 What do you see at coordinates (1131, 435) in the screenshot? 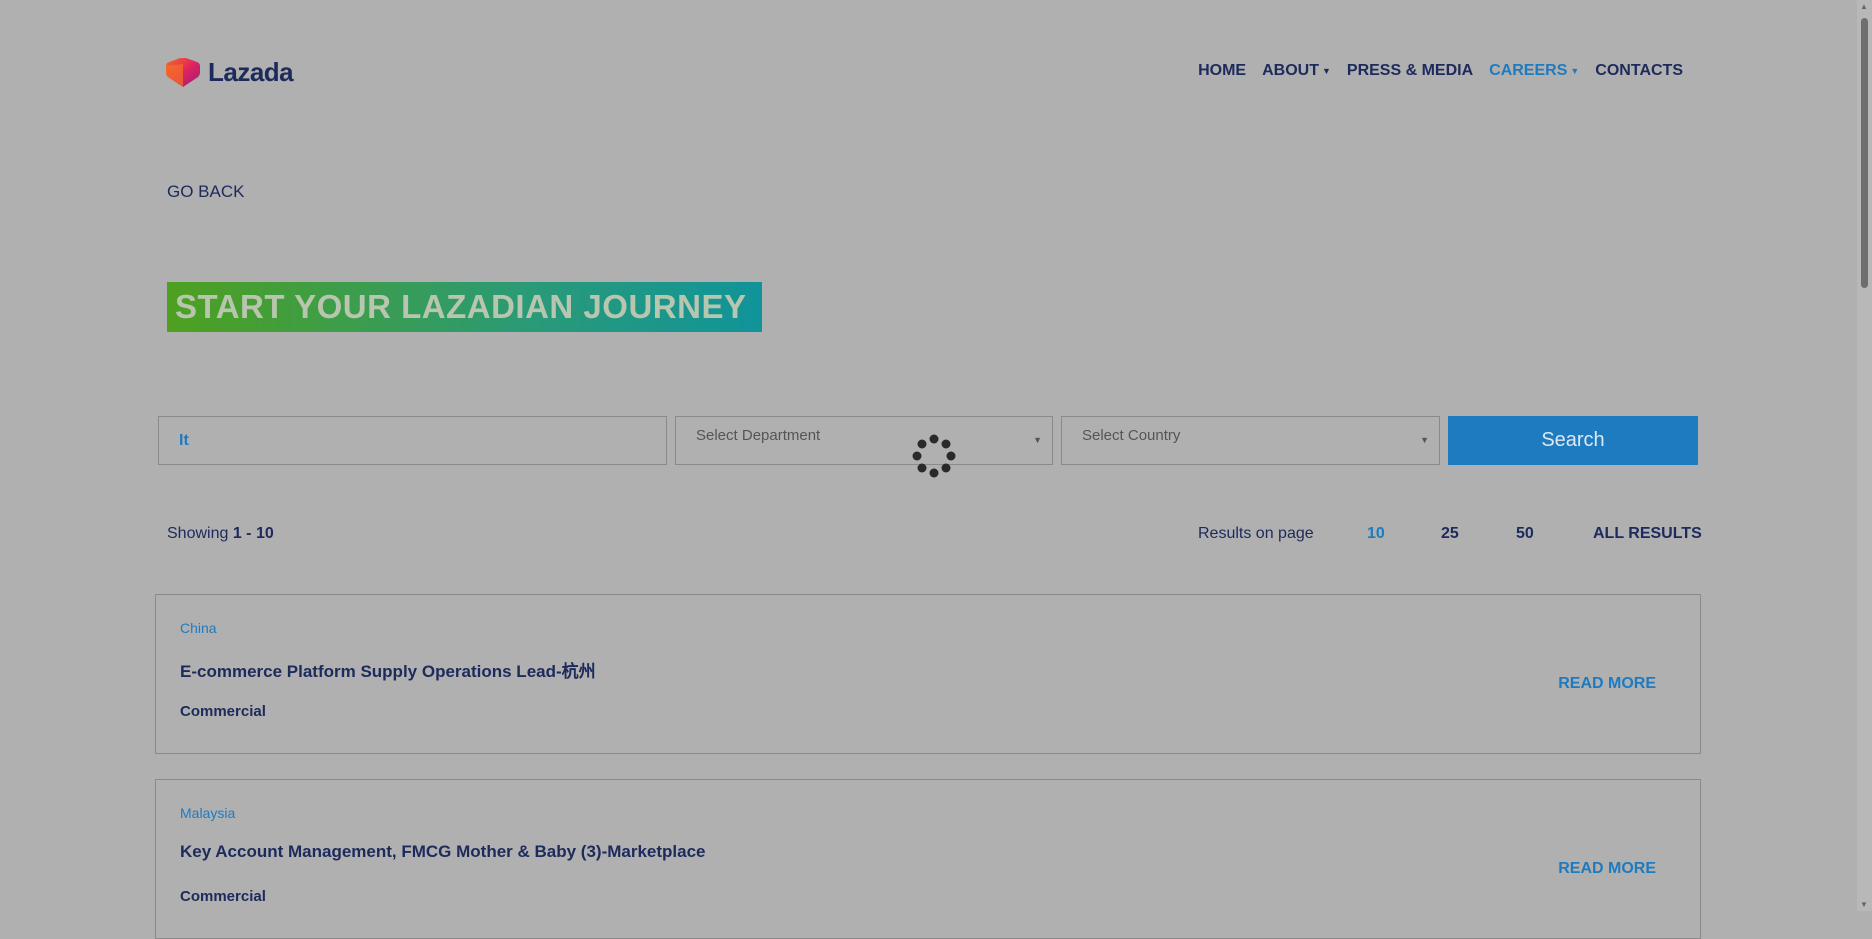
I see `country-select-placeholder: Select Country` at bounding box center [1131, 435].